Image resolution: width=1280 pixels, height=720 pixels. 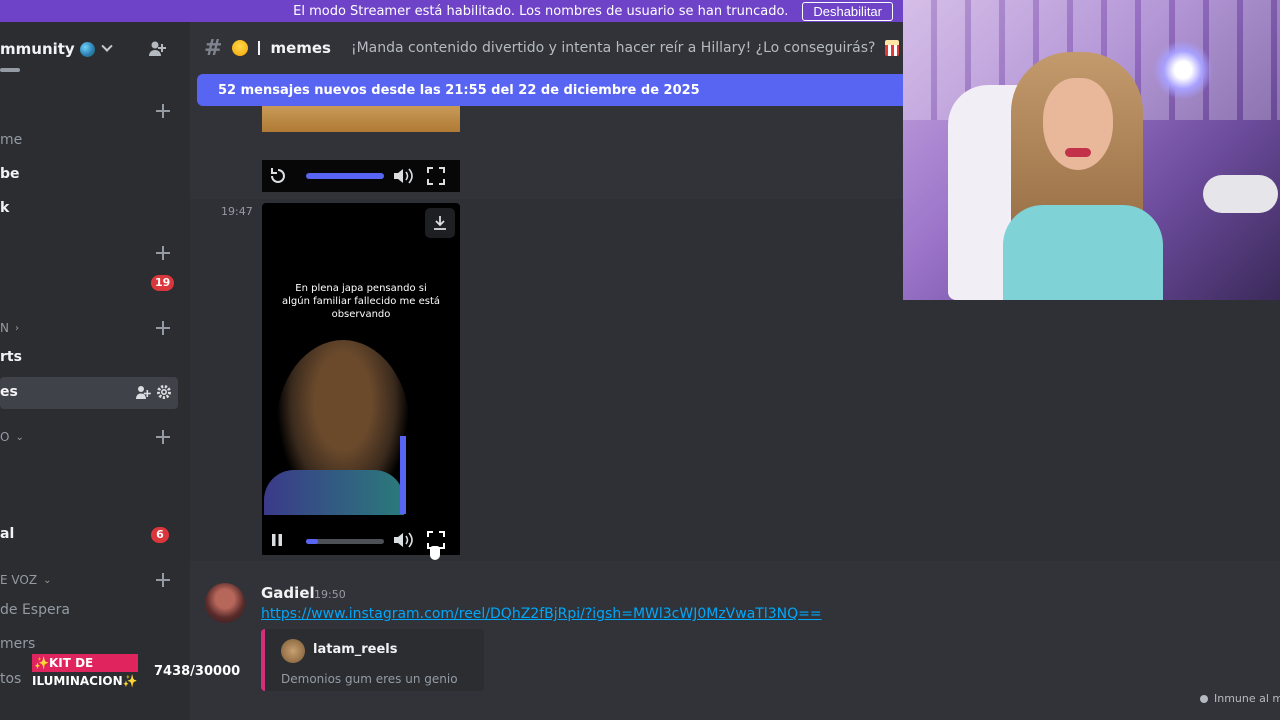 What do you see at coordinates (10, 70) in the screenshot?
I see `scroll-remnant` at bounding box center [10, 70].